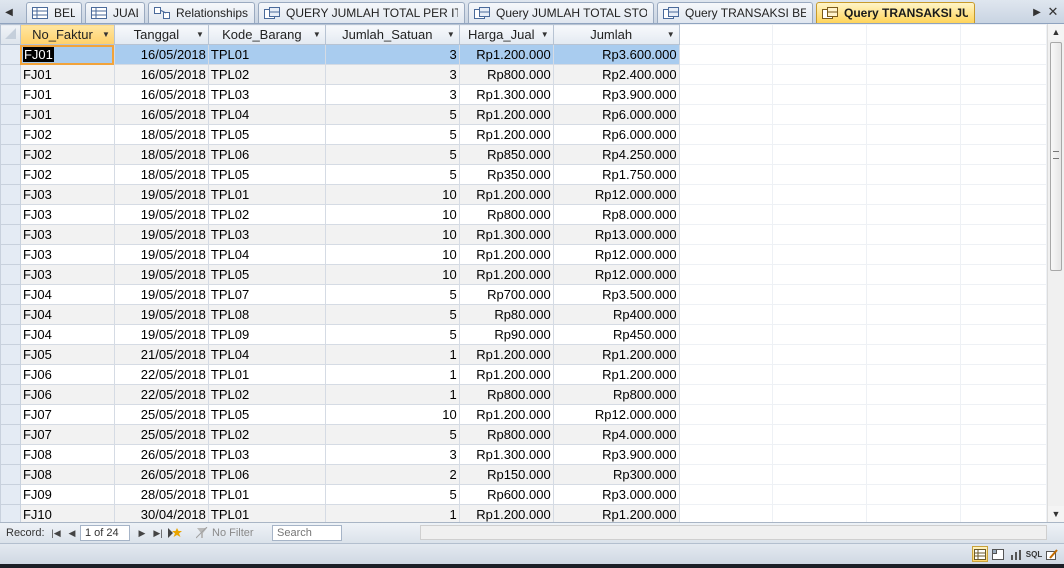  I want to click on table-row: FJ06 22/05/2018 TPL02 1 Rp800.000 Rp800.000, so click(523, 394).